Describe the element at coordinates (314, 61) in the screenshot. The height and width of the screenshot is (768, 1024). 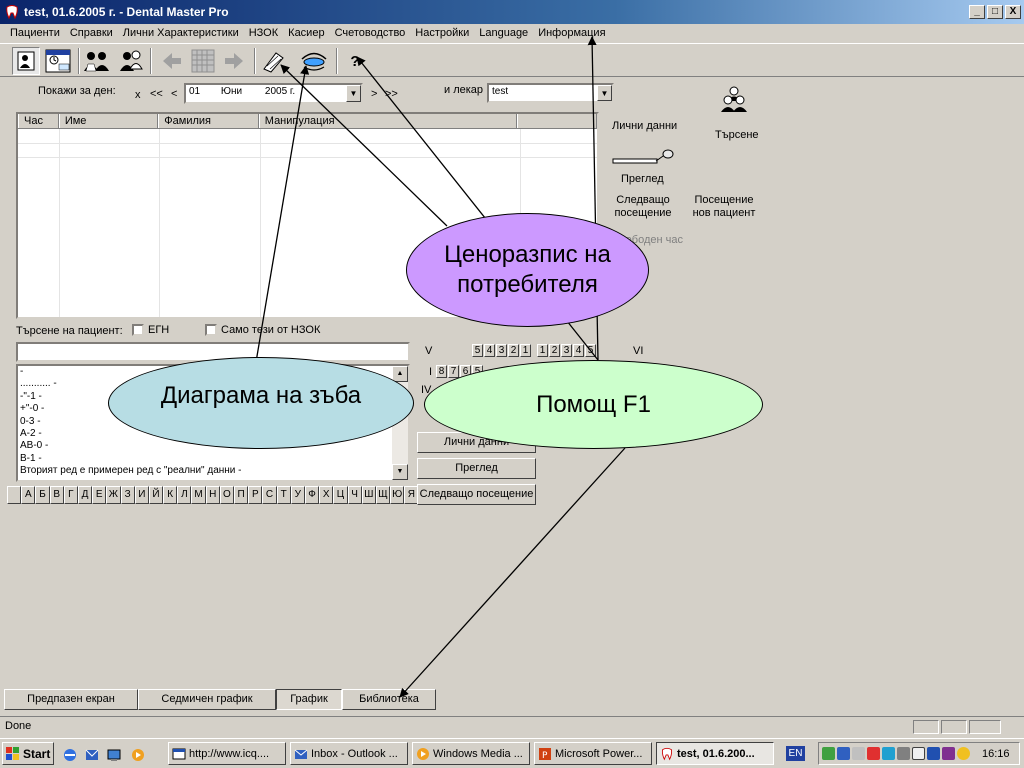
I see `price-list-button` at that location.